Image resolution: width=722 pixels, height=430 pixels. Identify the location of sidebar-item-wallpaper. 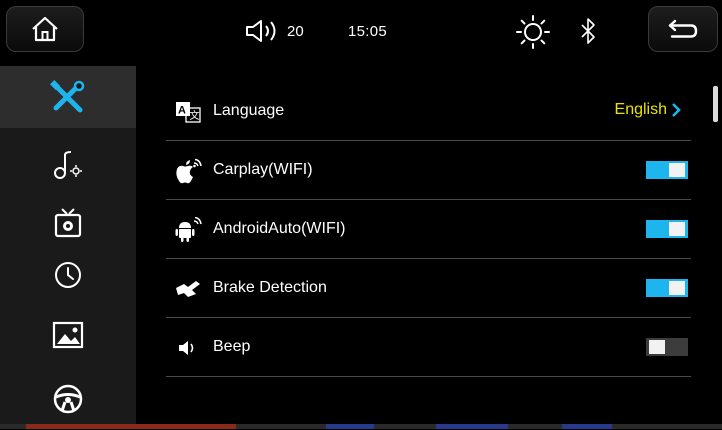
(68, 335).